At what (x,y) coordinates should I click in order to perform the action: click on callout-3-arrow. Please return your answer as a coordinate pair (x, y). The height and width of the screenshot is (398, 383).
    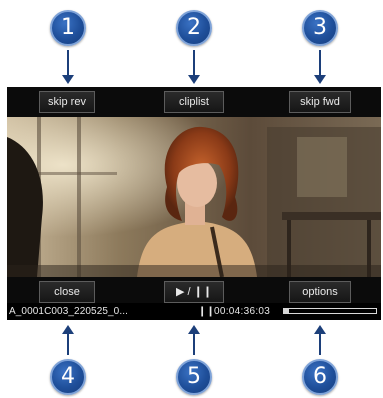
    Looking at the image, I should click on (320, 67).